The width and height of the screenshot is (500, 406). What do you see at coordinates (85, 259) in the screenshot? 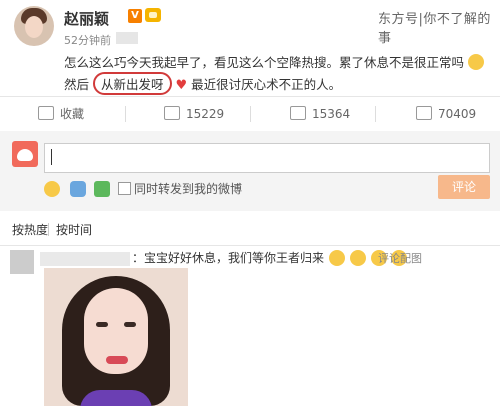
I see `commenter-name-blurred` at bounding box center [85, 259].